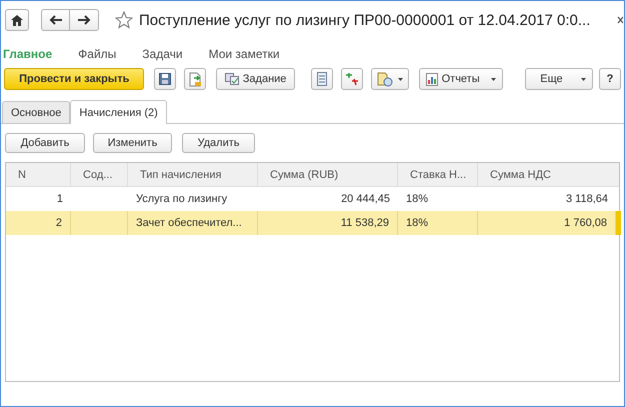 The image size is (625, 407). I want to click on table-cell: 2, so click(38, 223).